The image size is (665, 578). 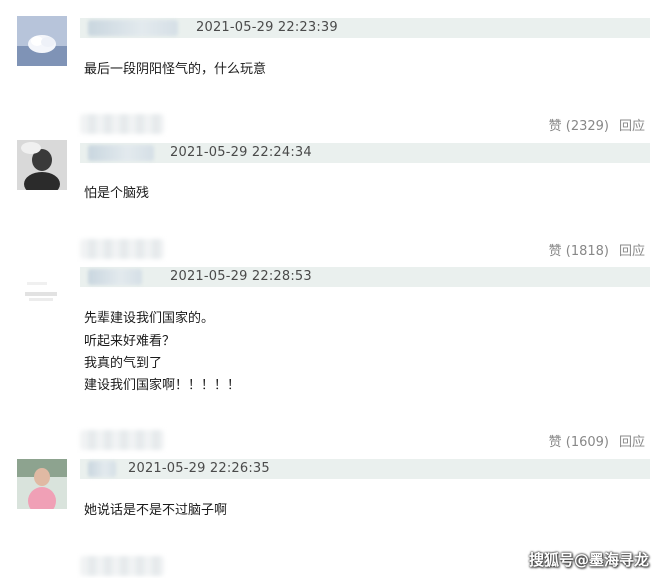 I want to click on comment-text: 怕是个脑残, so click(x=117, y=193).